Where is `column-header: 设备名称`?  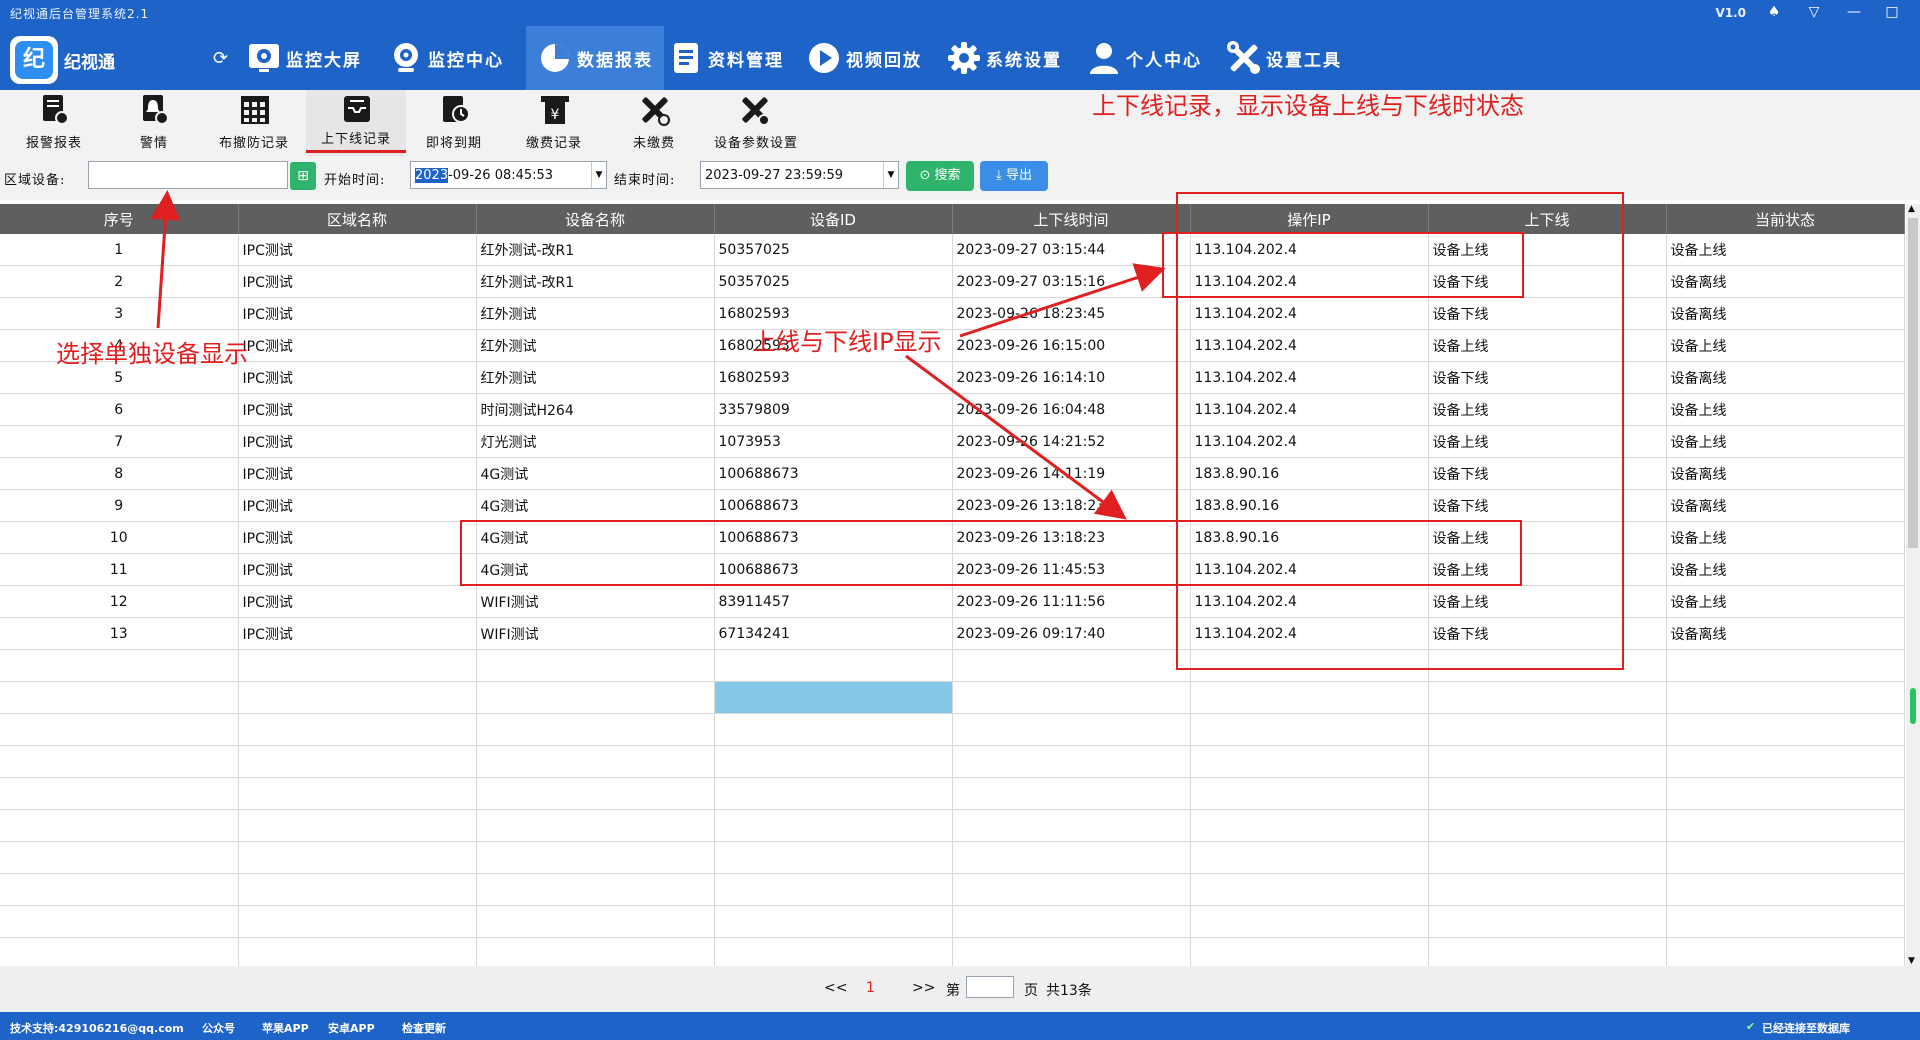
column-header: 设备名称 is located at coordinates (595, 219).